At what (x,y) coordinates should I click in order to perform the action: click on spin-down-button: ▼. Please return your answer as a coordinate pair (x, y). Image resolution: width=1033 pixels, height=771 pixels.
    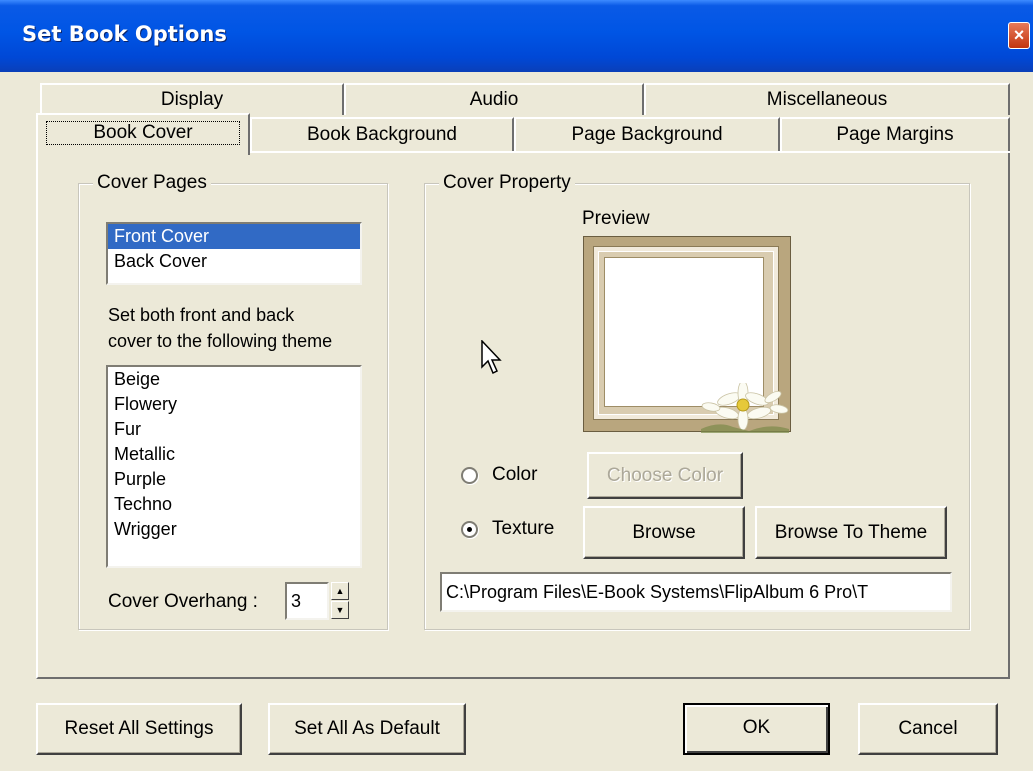
    Looking at the image, I should click on (340, 610).